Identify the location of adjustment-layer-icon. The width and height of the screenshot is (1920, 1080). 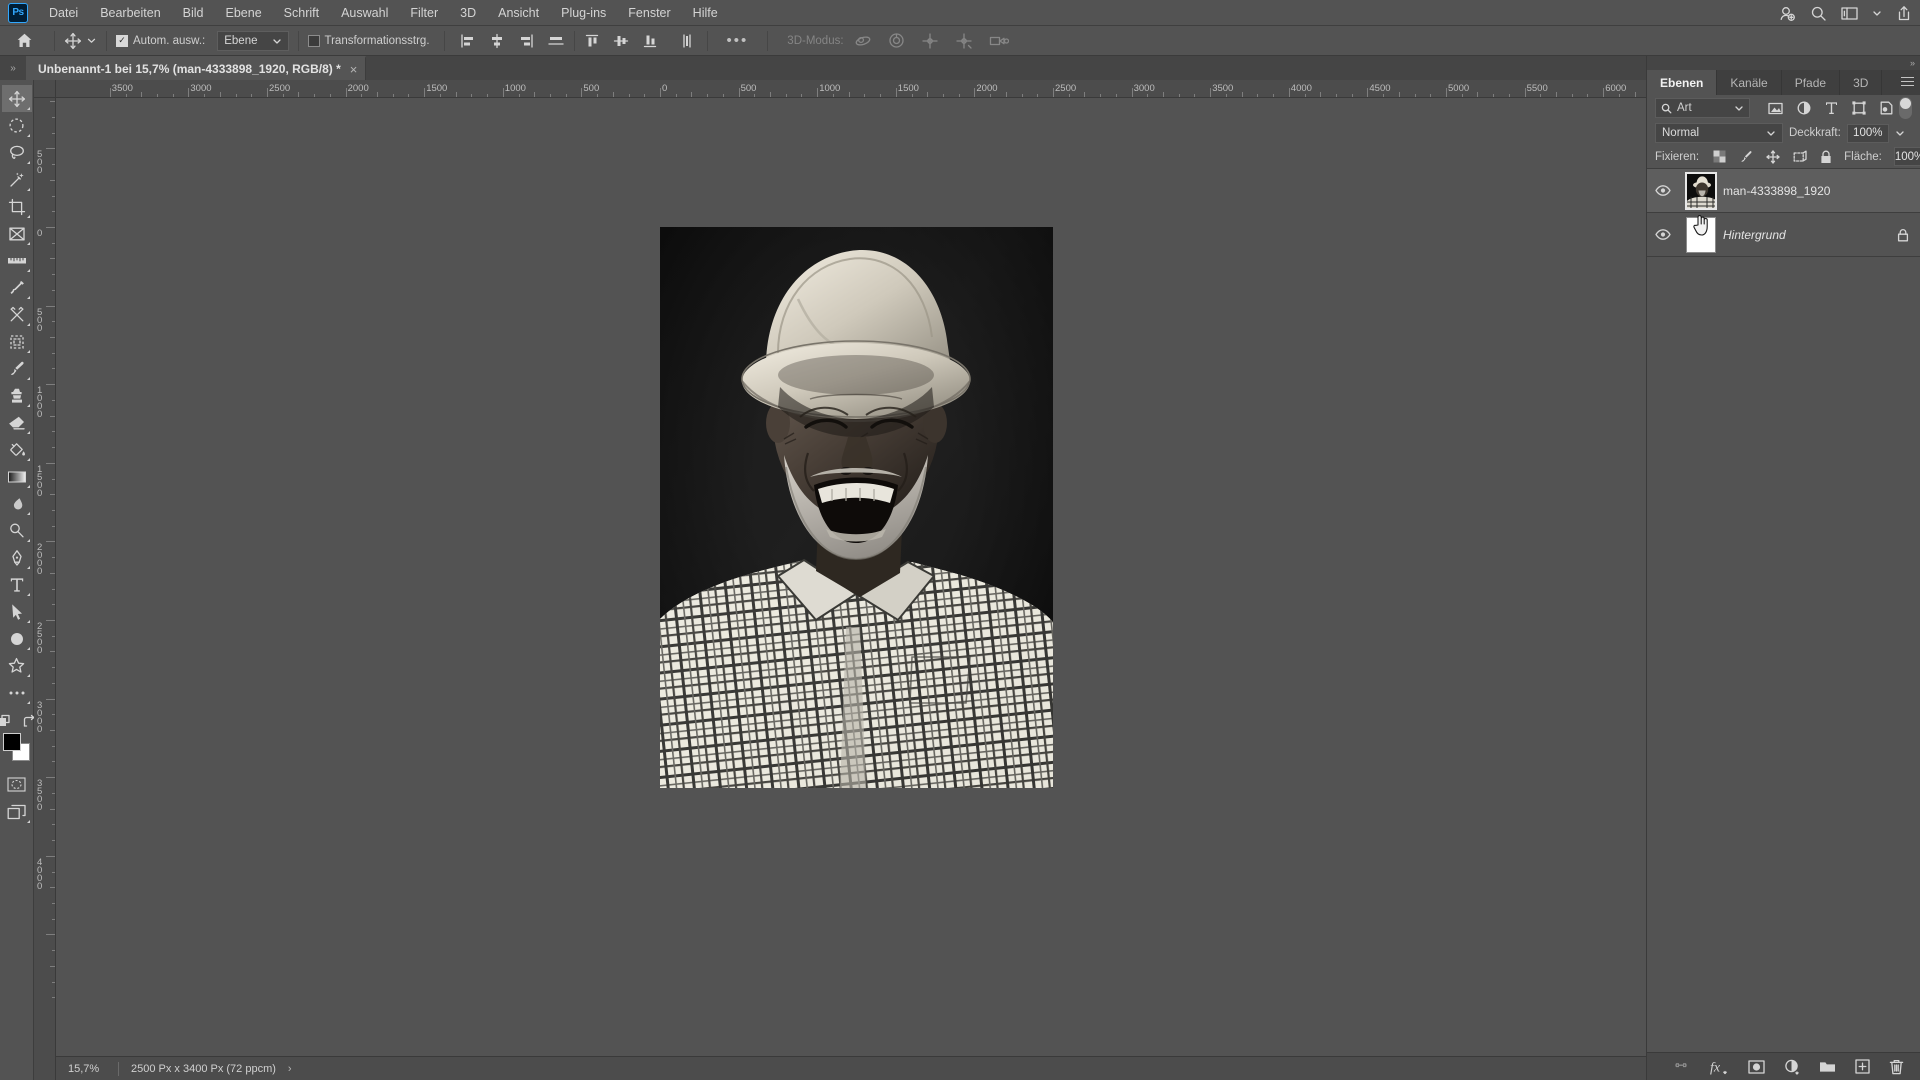
(1792, 1067).